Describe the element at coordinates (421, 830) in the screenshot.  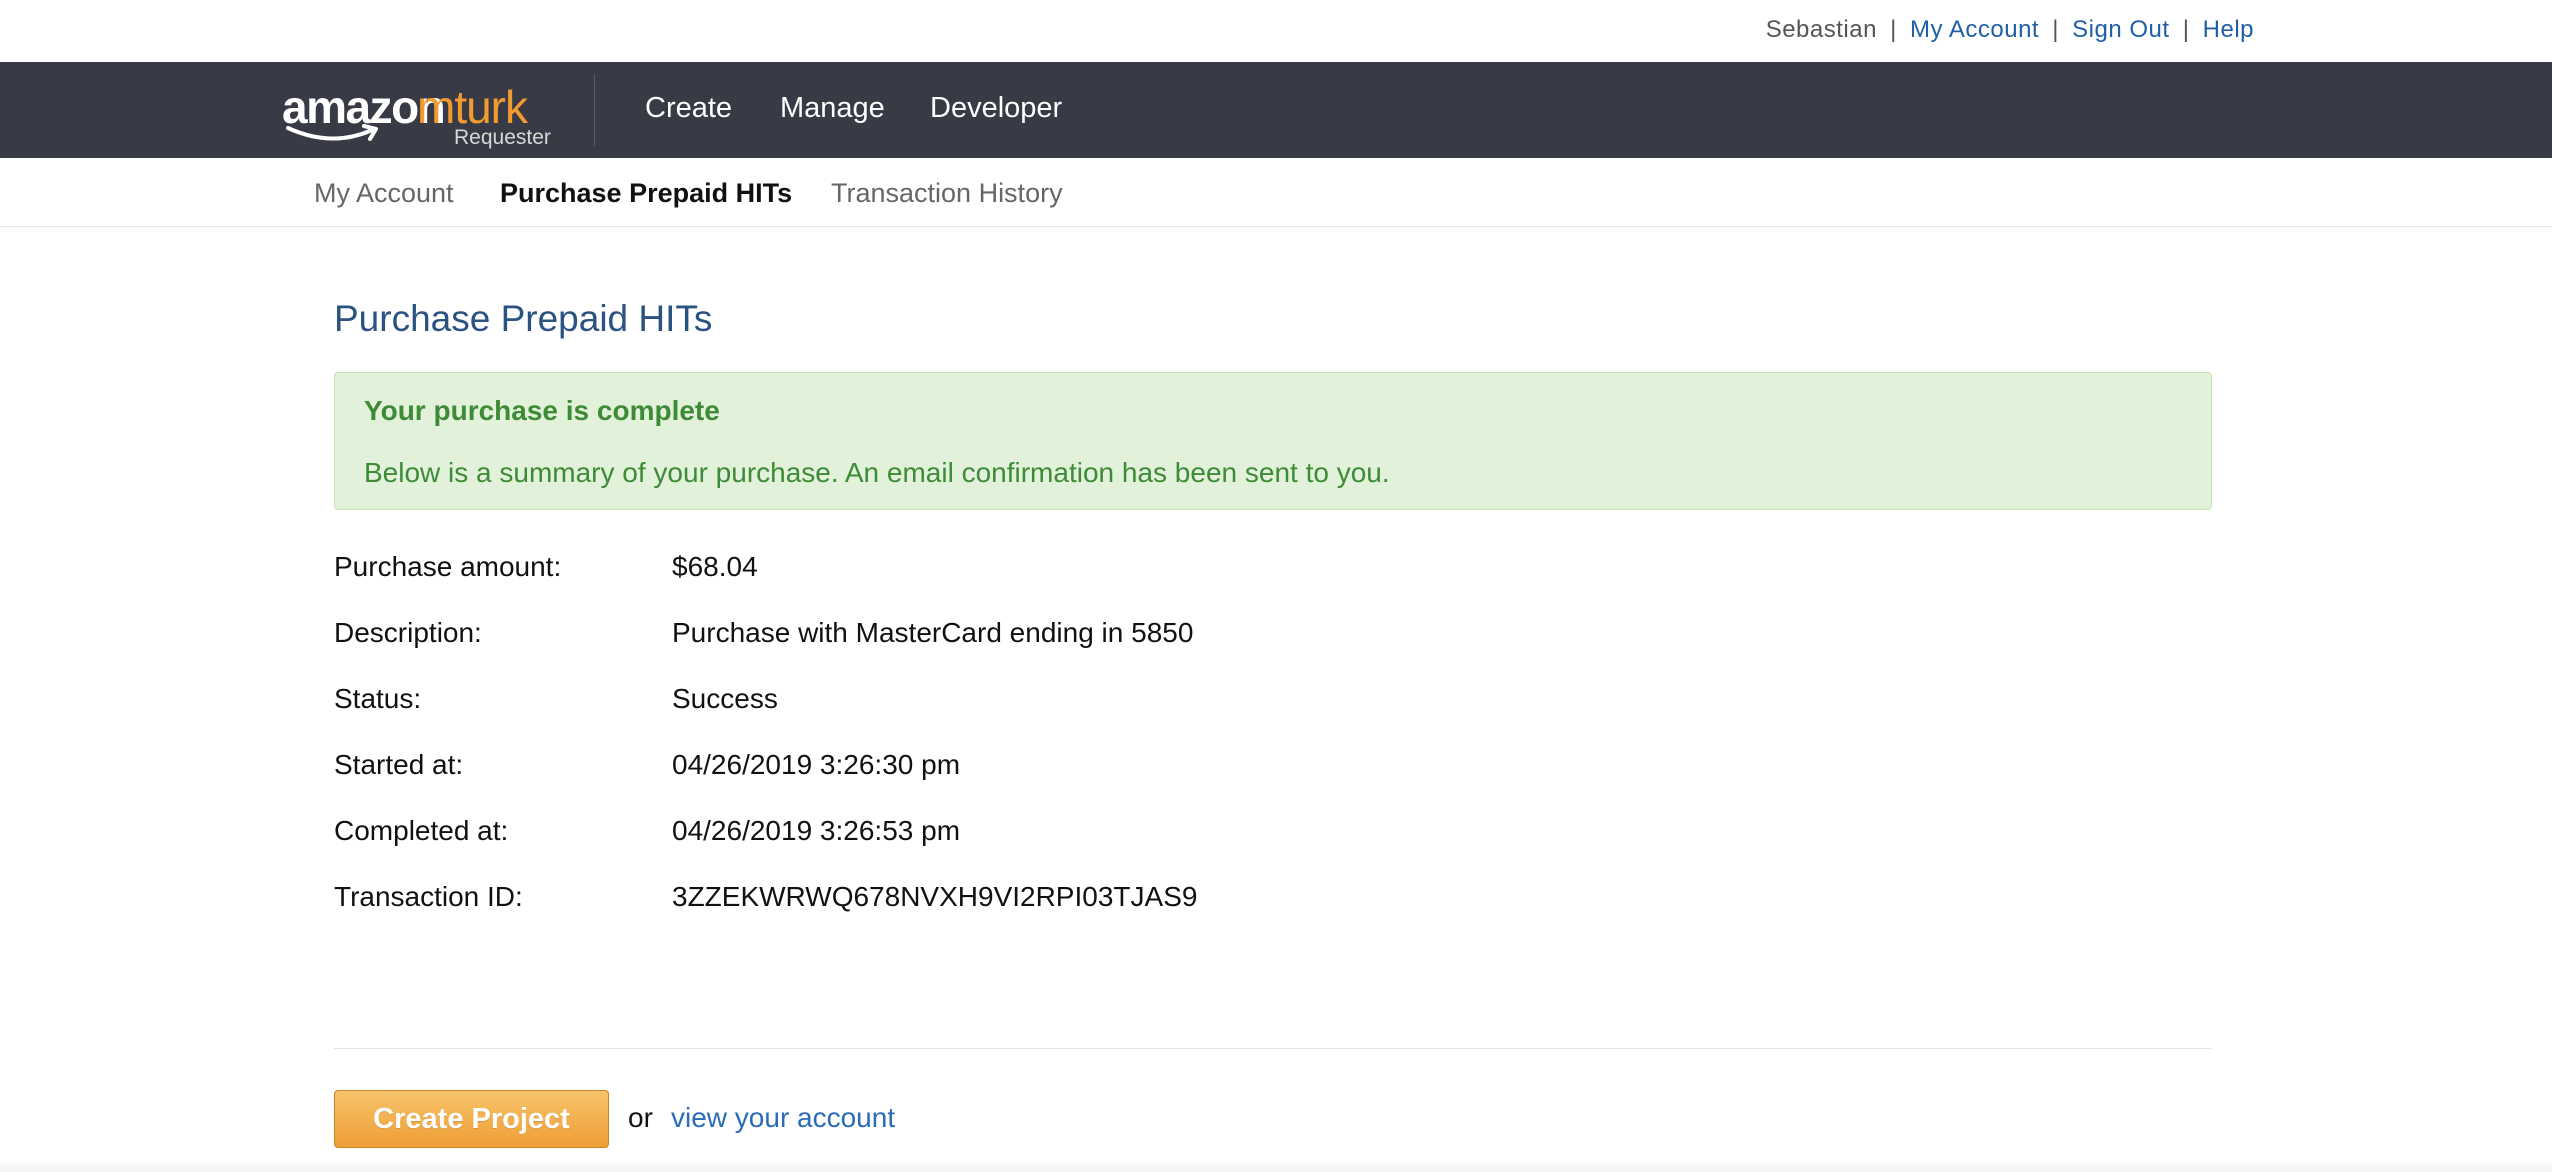
I see `detail-label: Completed at:` at that location.